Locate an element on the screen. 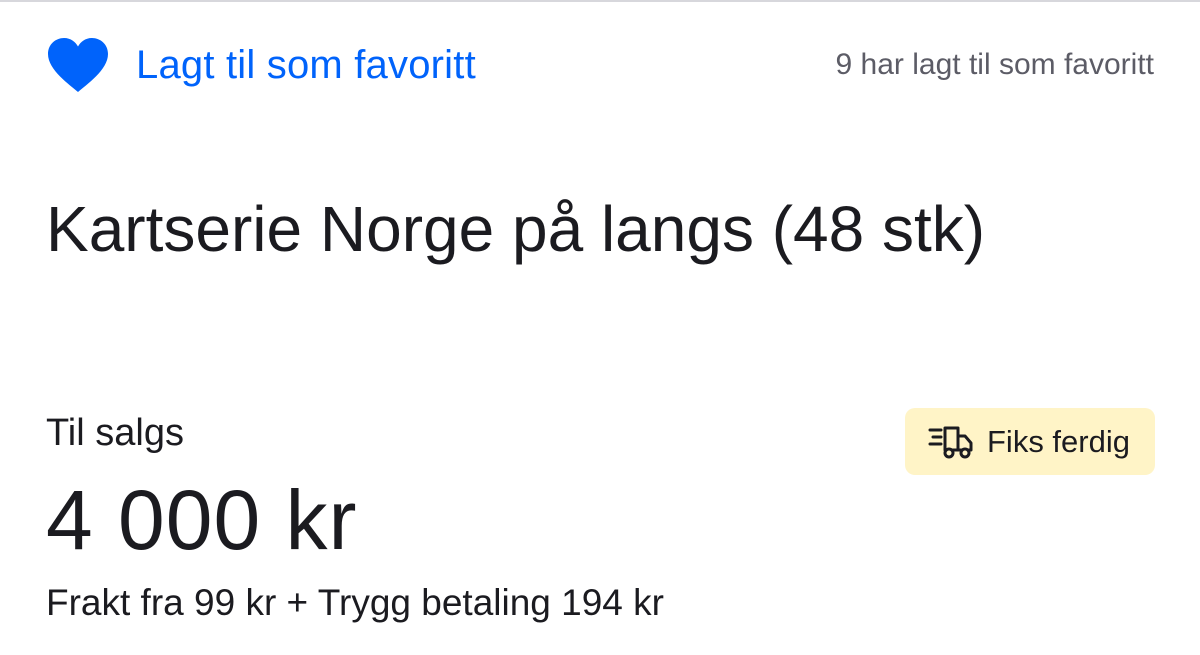 The height and width of the screenshot is (655, 1200). fast-delivery-truck-icon is located at coordinates (950, 442).